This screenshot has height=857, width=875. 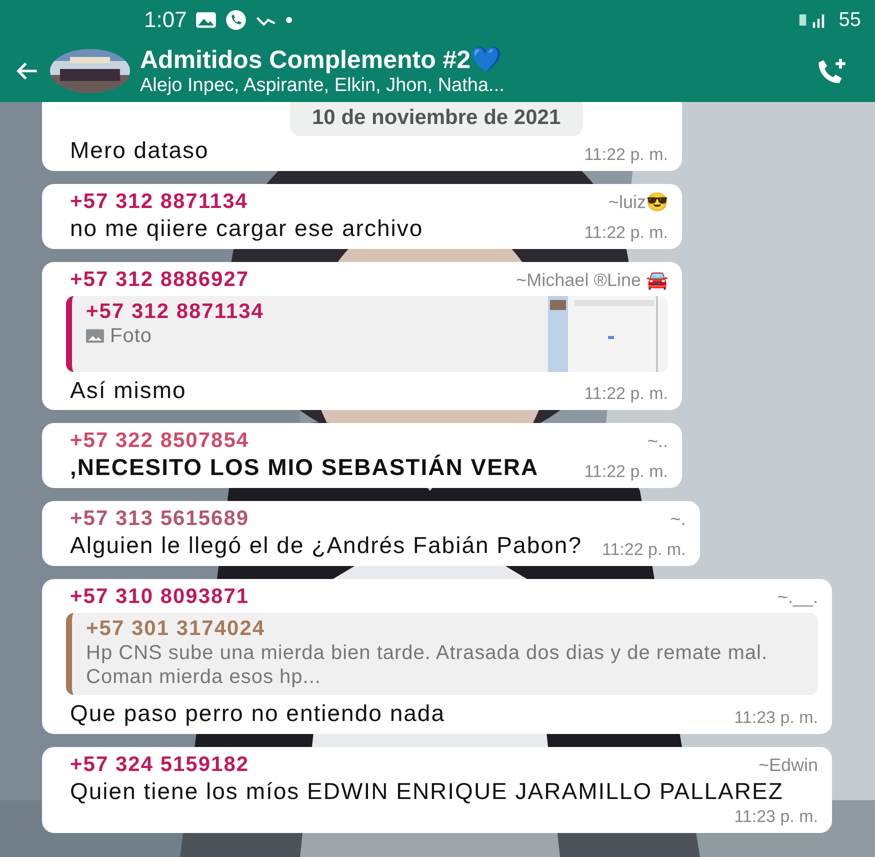 I want to click on battery-level: 55, so click(x=849, y=20).